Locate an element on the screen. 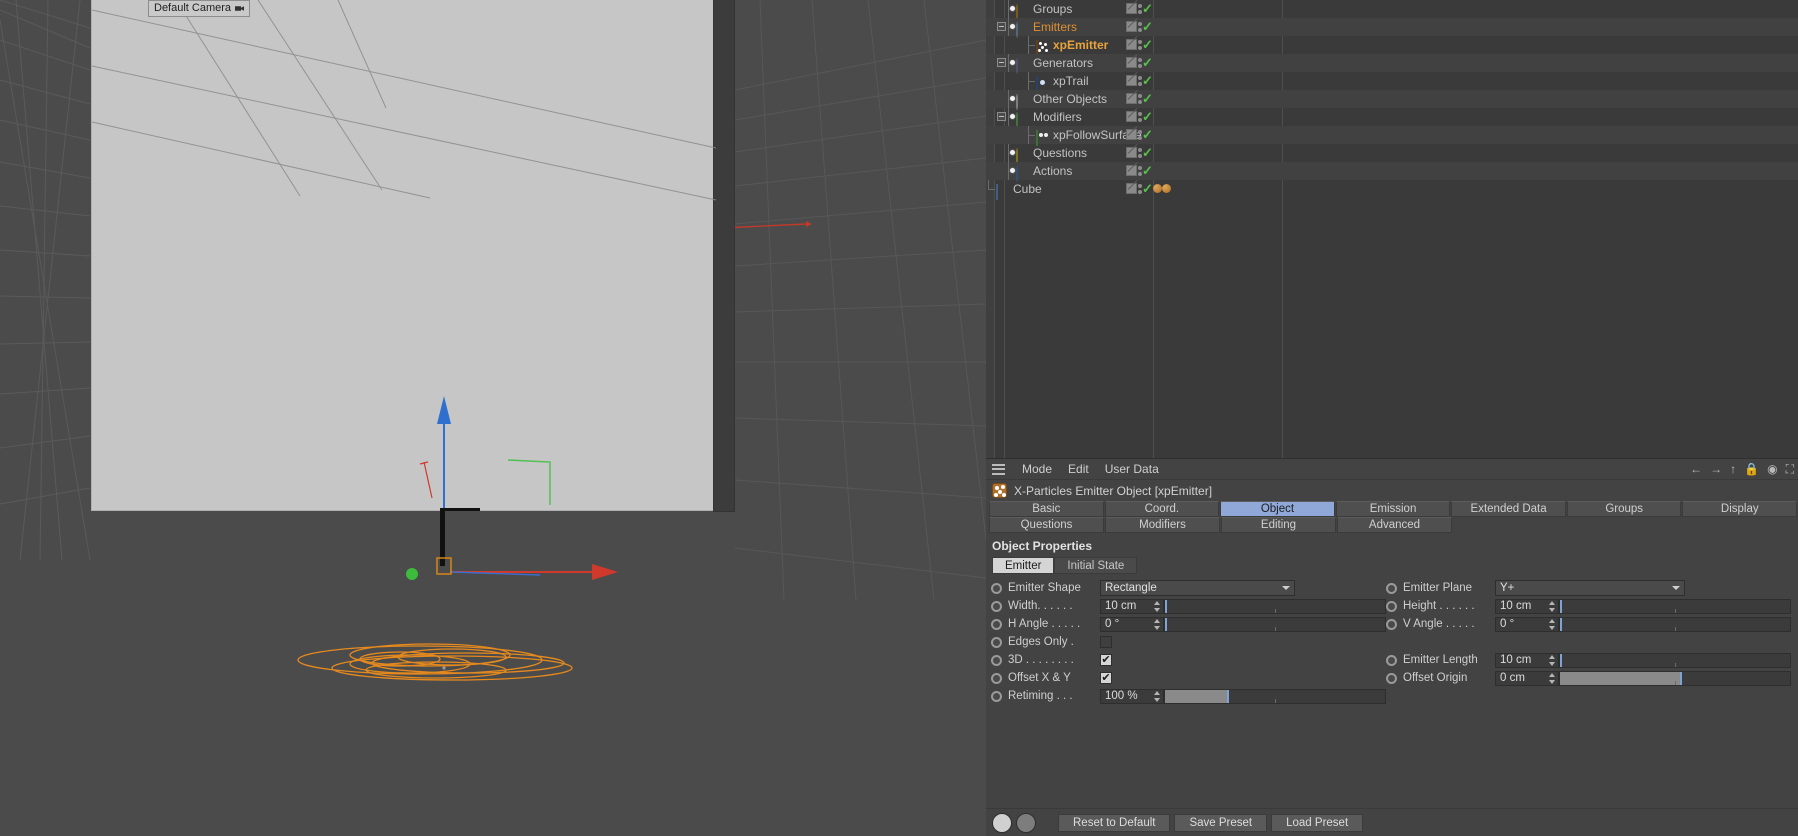 The width and height of the screenshot is (1798, 836). hamburger-icon is located at coordinates (998, 469).